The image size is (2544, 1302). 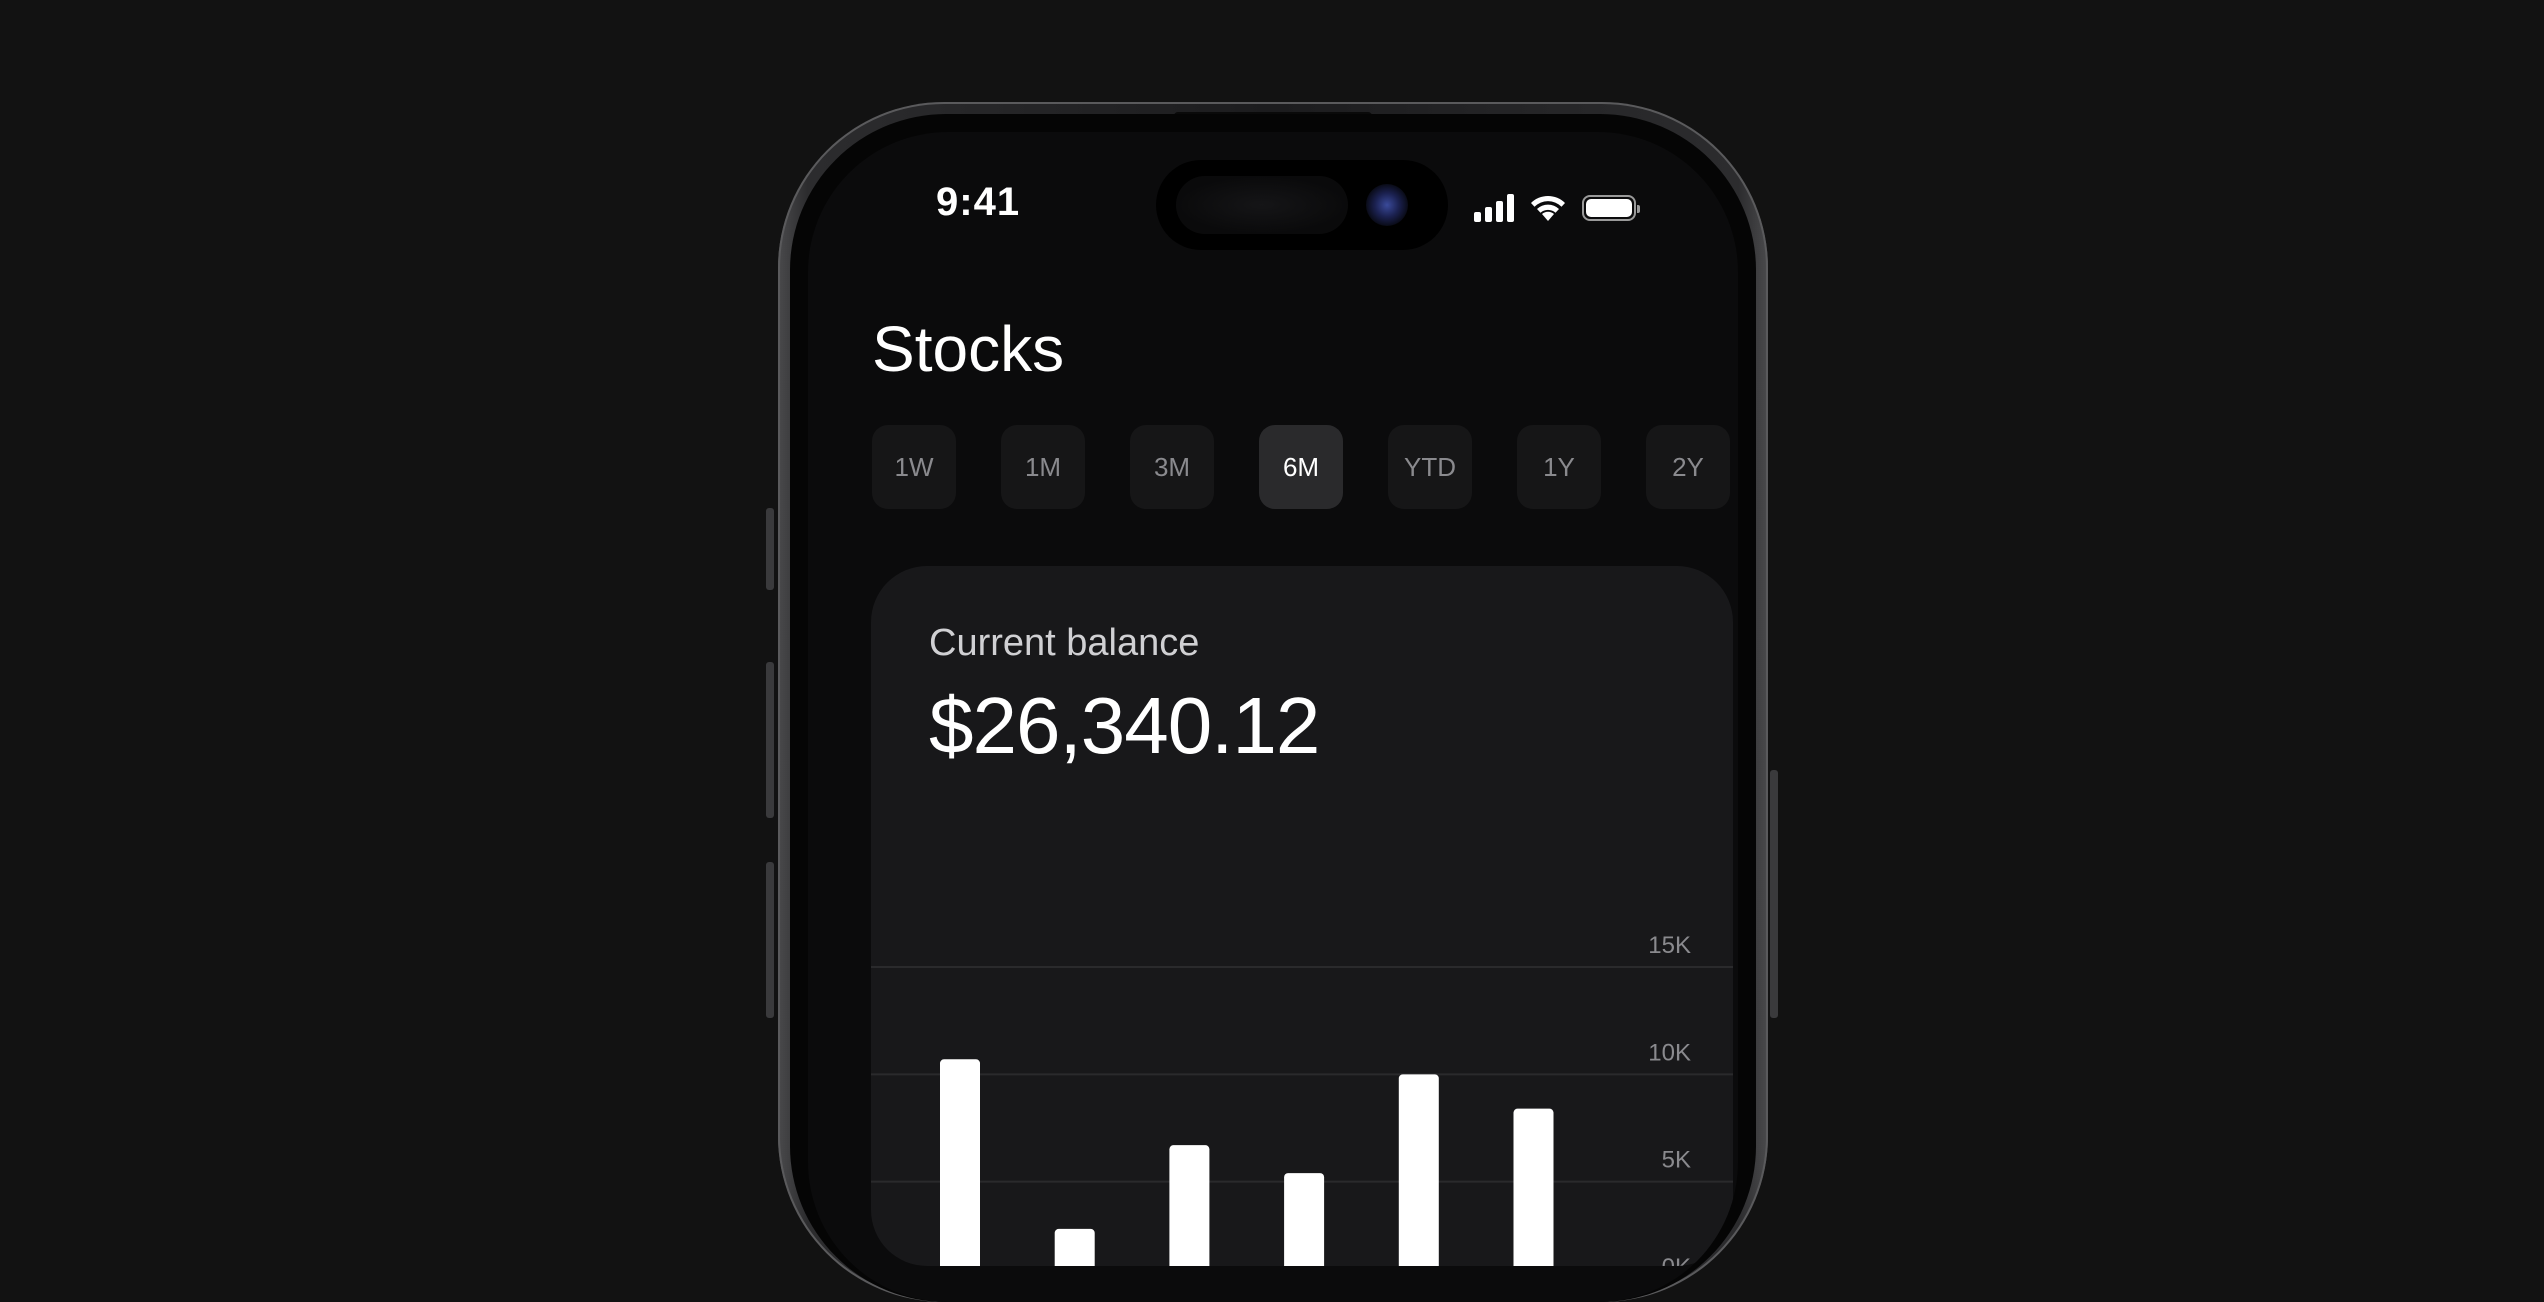 I want to click on range-3m: 3M, so click(x=1172, y=467).